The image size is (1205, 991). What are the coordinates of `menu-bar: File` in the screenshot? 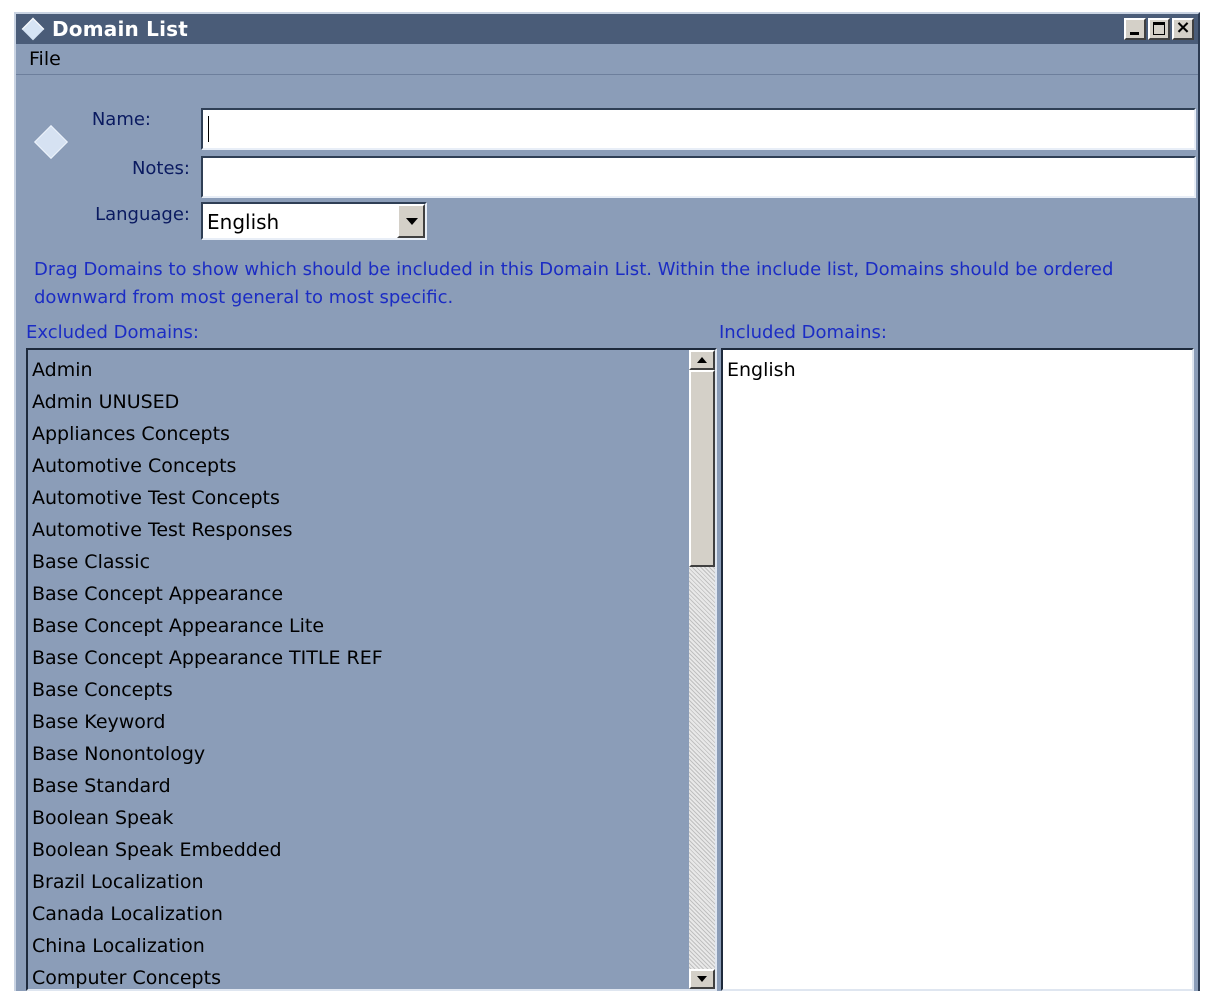 It's located at (607, 59).